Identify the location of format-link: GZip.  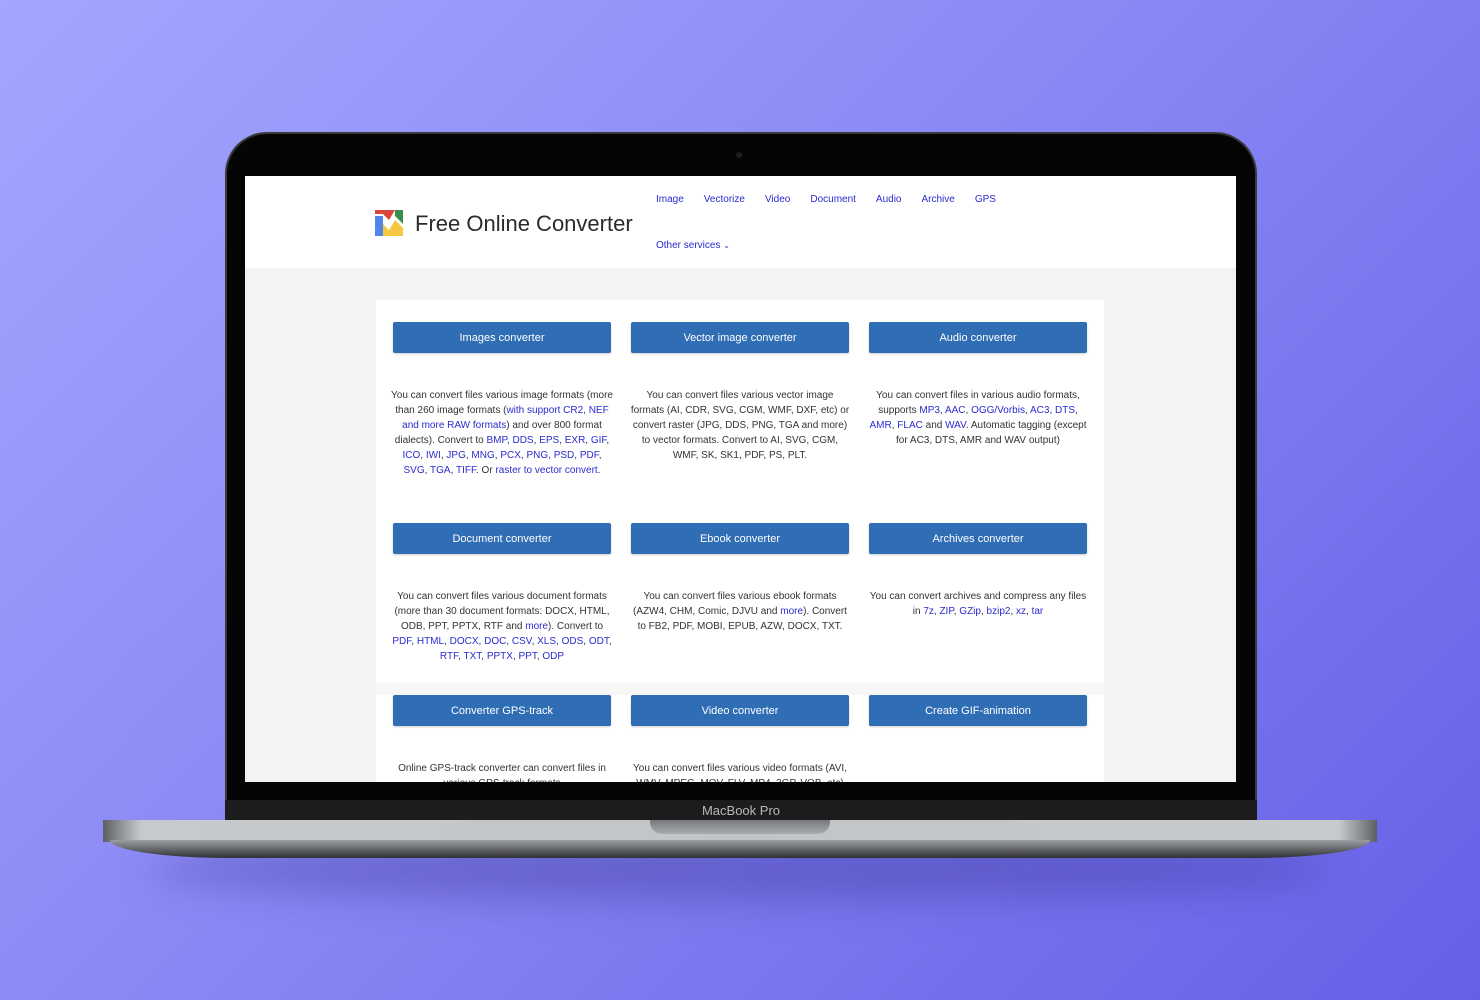
(970, 611).